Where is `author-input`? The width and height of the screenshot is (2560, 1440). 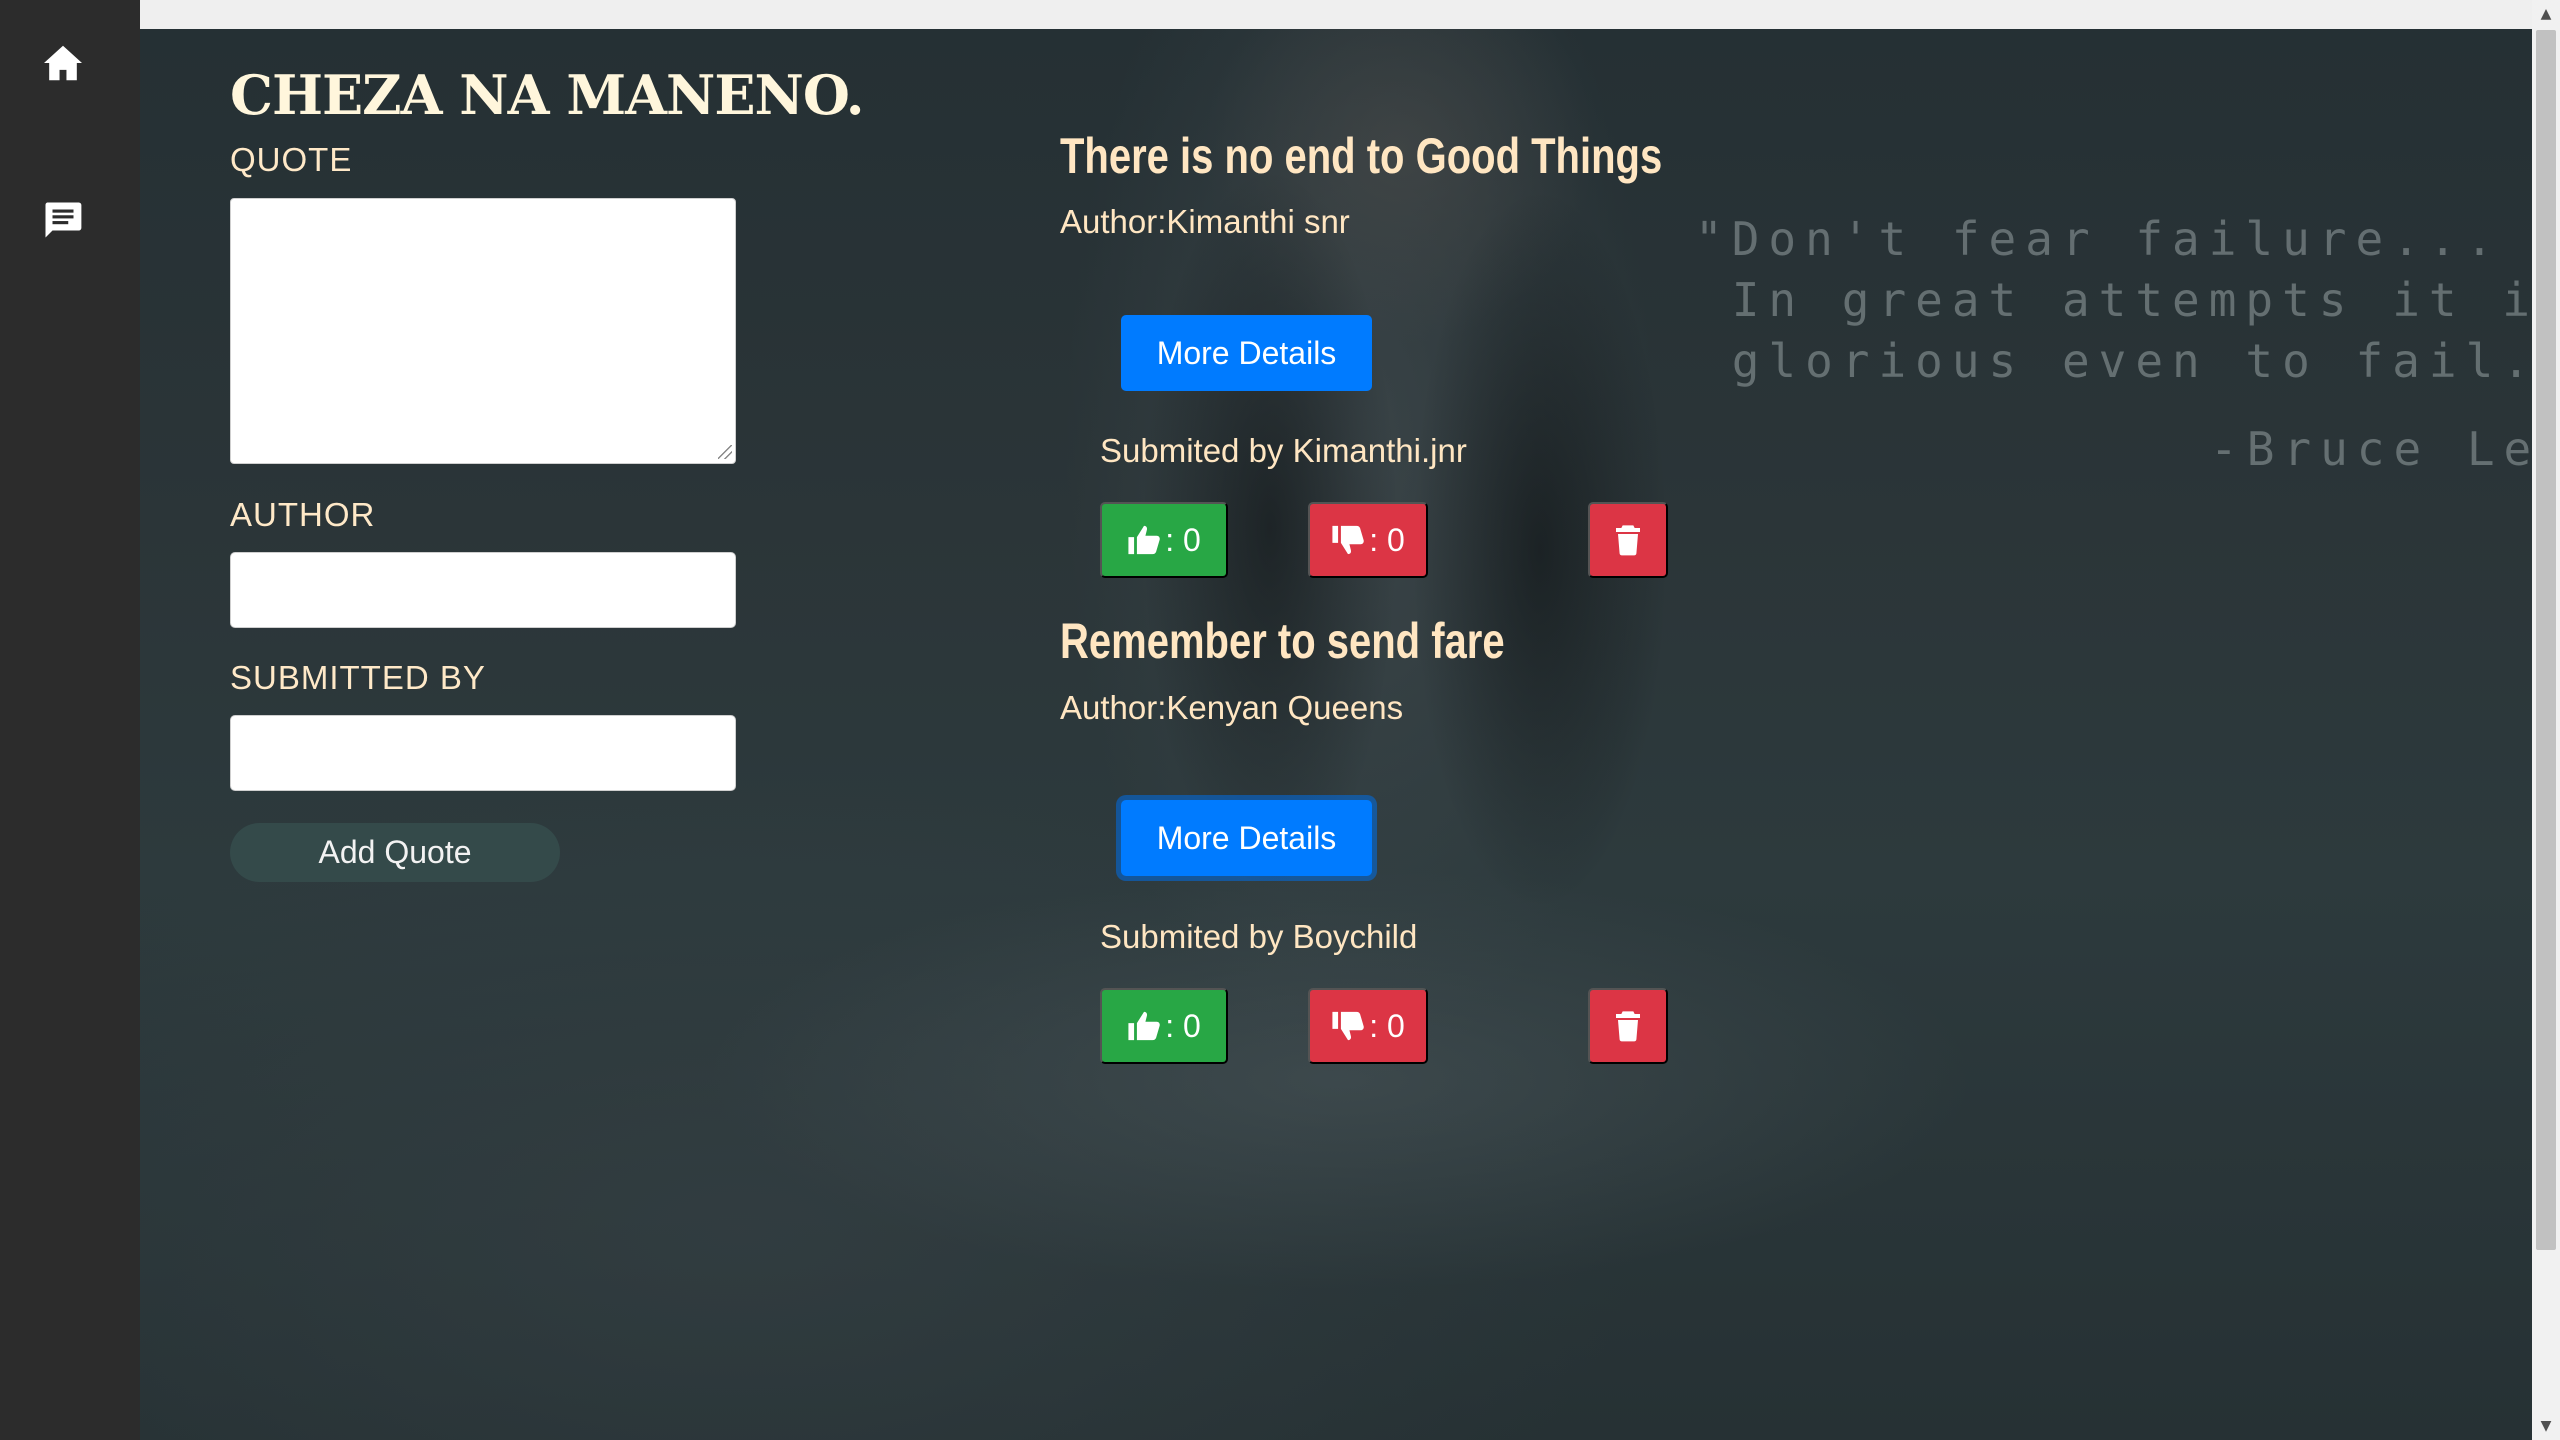
author-input is located at coordinates (483, 590).